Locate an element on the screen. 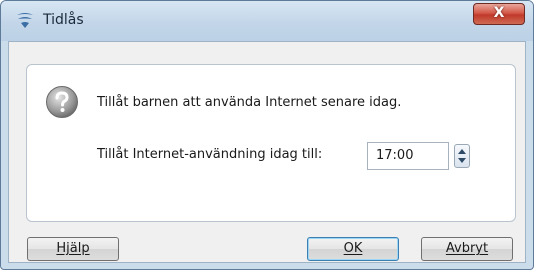 Image resolution: width=536 pixels, height=272 pixels. ok-button: OK is located at coordinates (353, 249).